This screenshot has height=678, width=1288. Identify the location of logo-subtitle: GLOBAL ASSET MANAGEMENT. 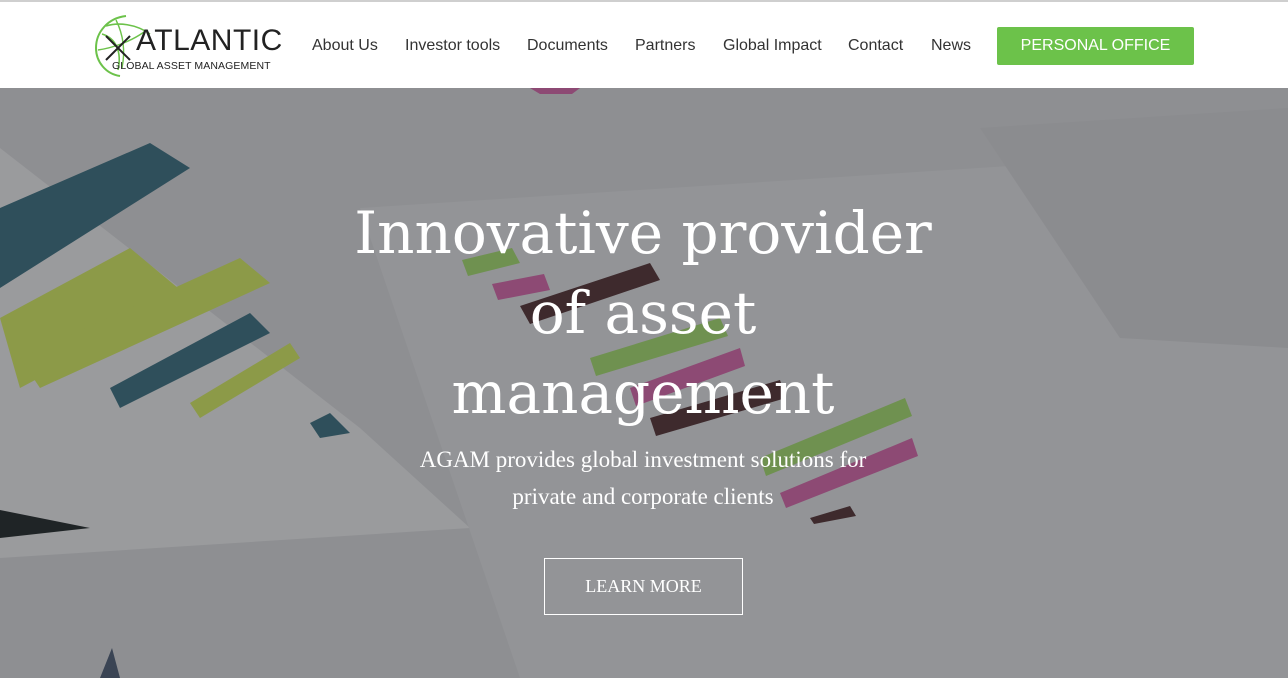
(191, 66).